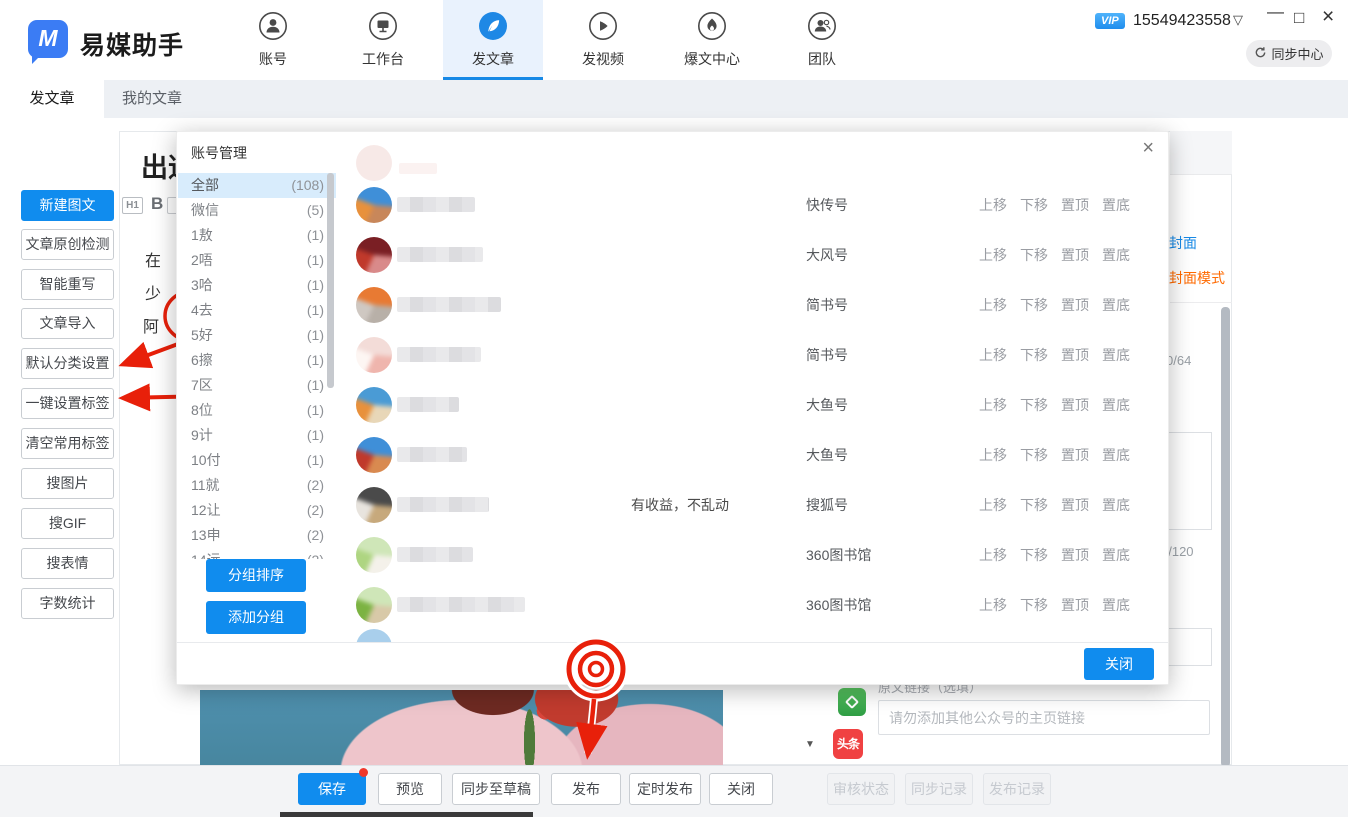 The width and height of the screenshot is (1348, 817). I want to click on page-scrollbar, so click(1225, 537).